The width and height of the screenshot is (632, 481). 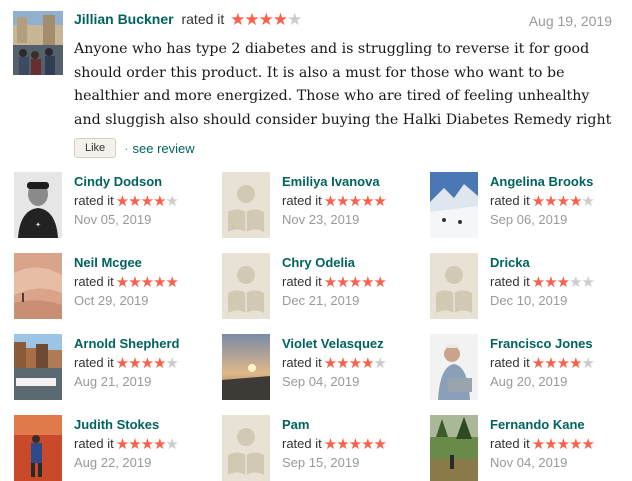 I want to click on rating-info: Fernando Kane rated it ★★★★★ Nov 04, 2019, so click(x=542, y=444).